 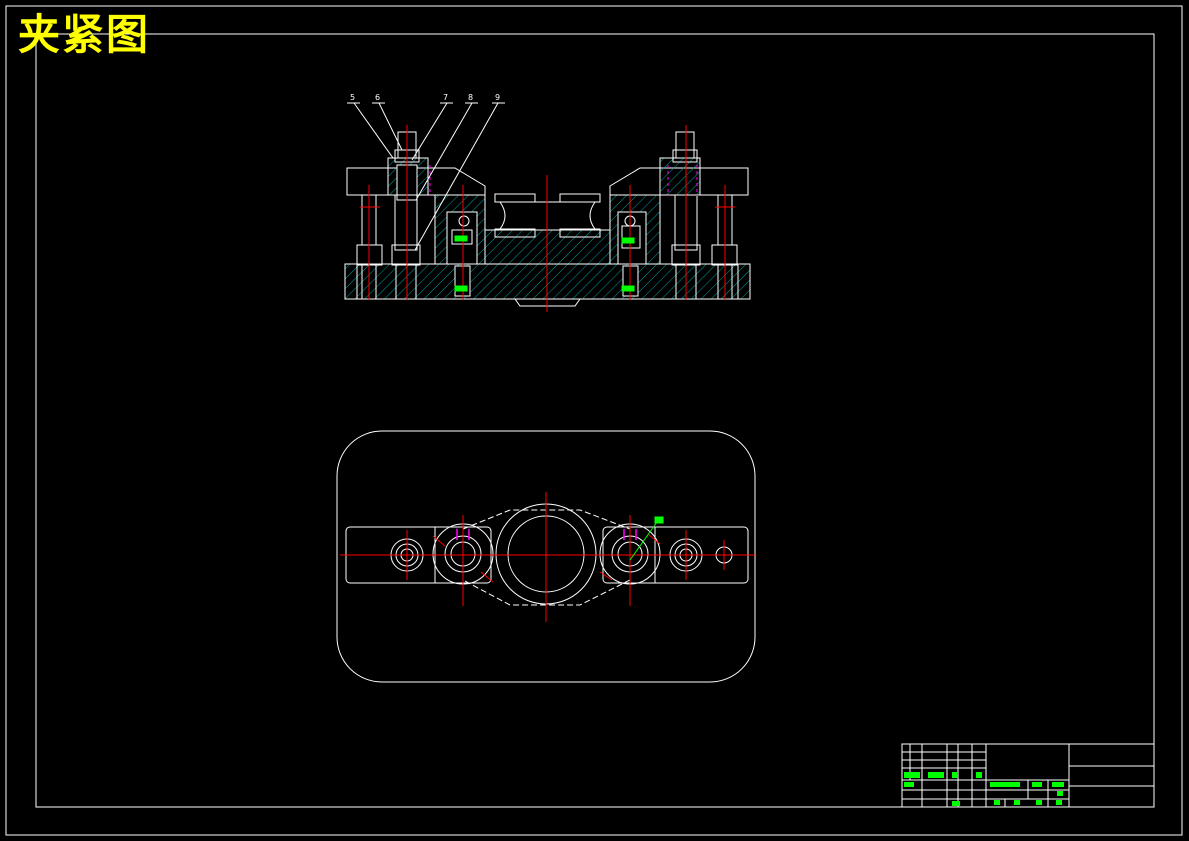 What do you see at coordinates (352, 97) in the screenshot?
I see `part-label-5: 5` at bounding box center [352, 97].